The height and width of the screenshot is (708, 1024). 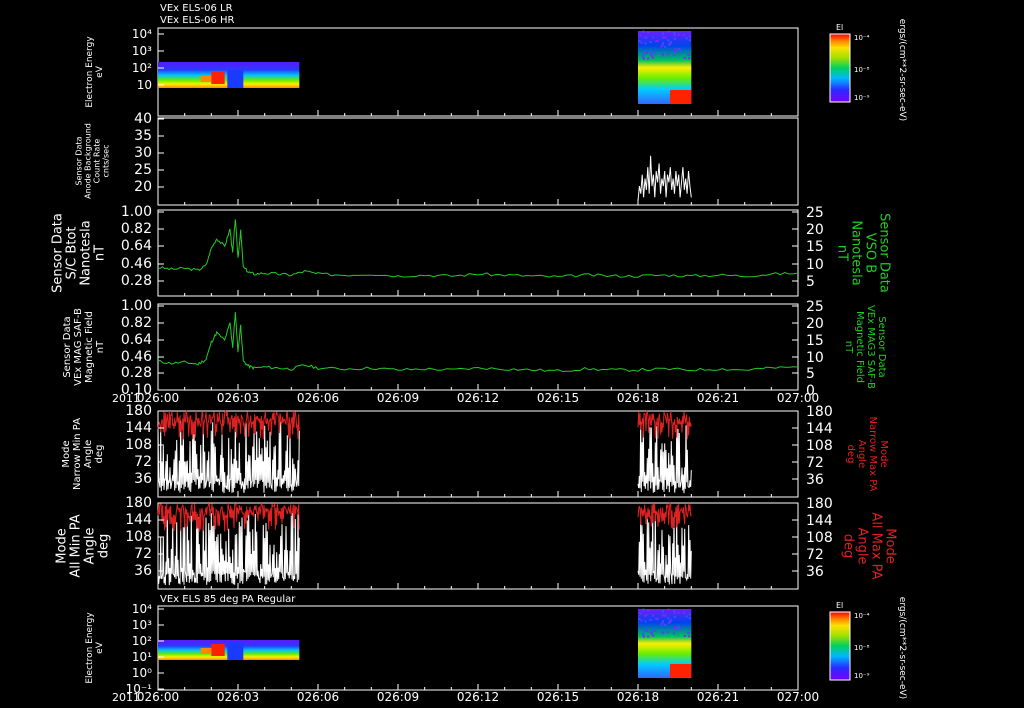 I want to click on panel-frame-bmag, so click(x=478, y=347).